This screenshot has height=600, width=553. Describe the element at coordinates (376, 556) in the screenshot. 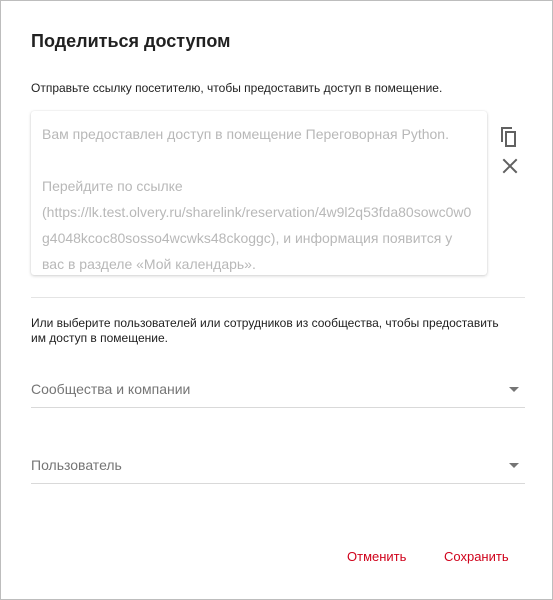

I see `cancel-button: Отменить` at that location.